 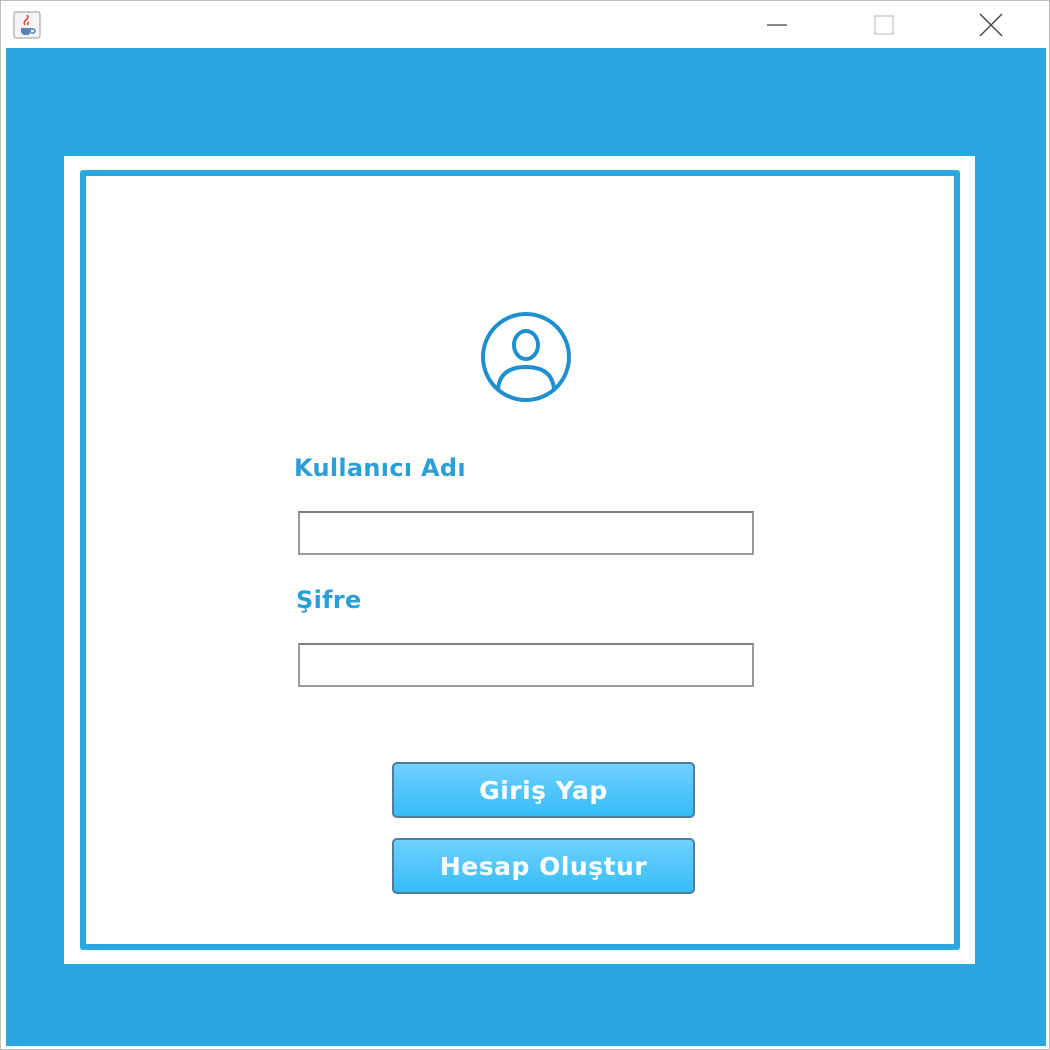 What do you see at coordinates (526, 533) in the screenshot?
I see `username-field` at bounding box center [526, 533].